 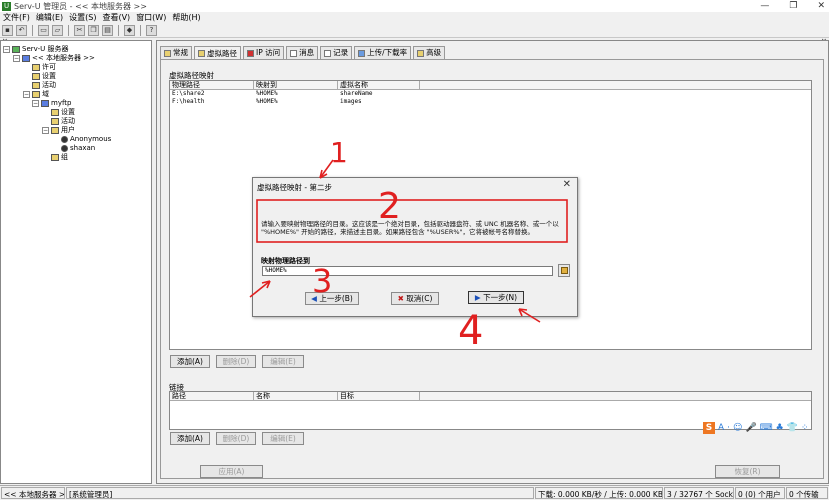 What do you see at coordinates (68, 130) in the screenshot?
I see `tree-label: 用户` at bounding box center [68, 130].